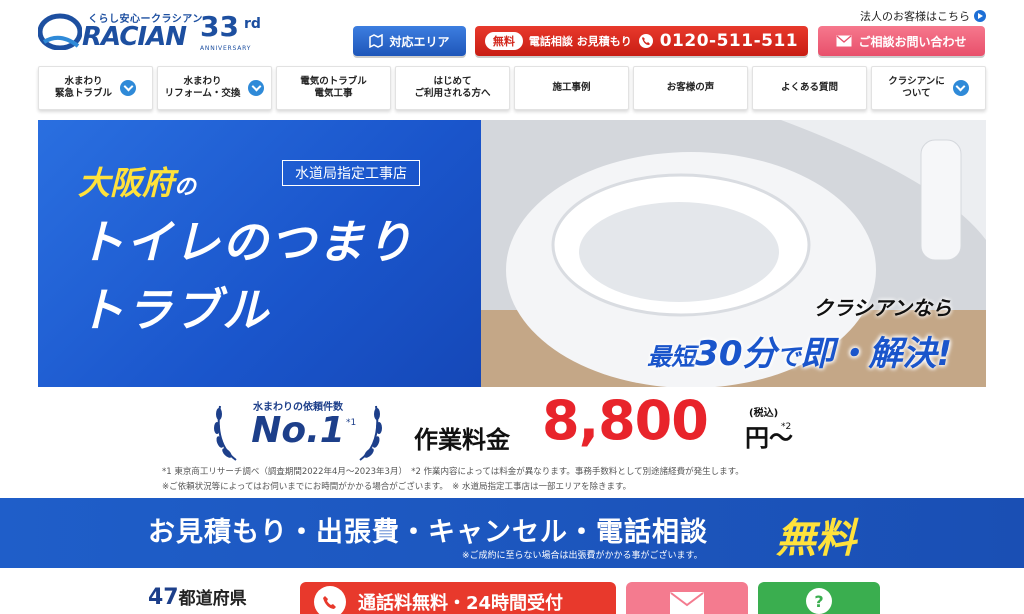 Image resolution: width=1024 pixels, height=614 pixels. I want to click on mail-icon, so click(844, 41).